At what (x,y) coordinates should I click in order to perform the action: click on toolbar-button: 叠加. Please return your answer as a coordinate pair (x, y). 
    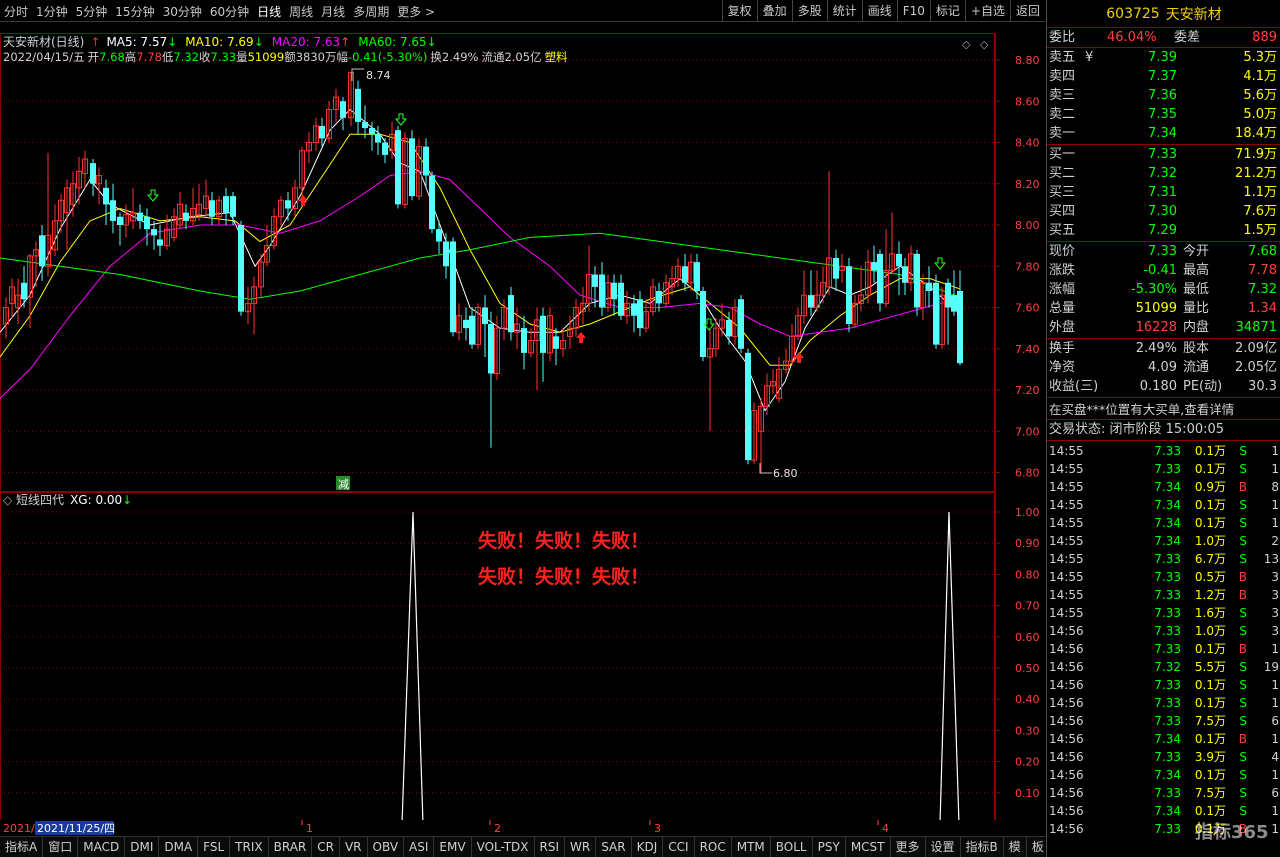
    Looking at the image, I should click on (774, 11).